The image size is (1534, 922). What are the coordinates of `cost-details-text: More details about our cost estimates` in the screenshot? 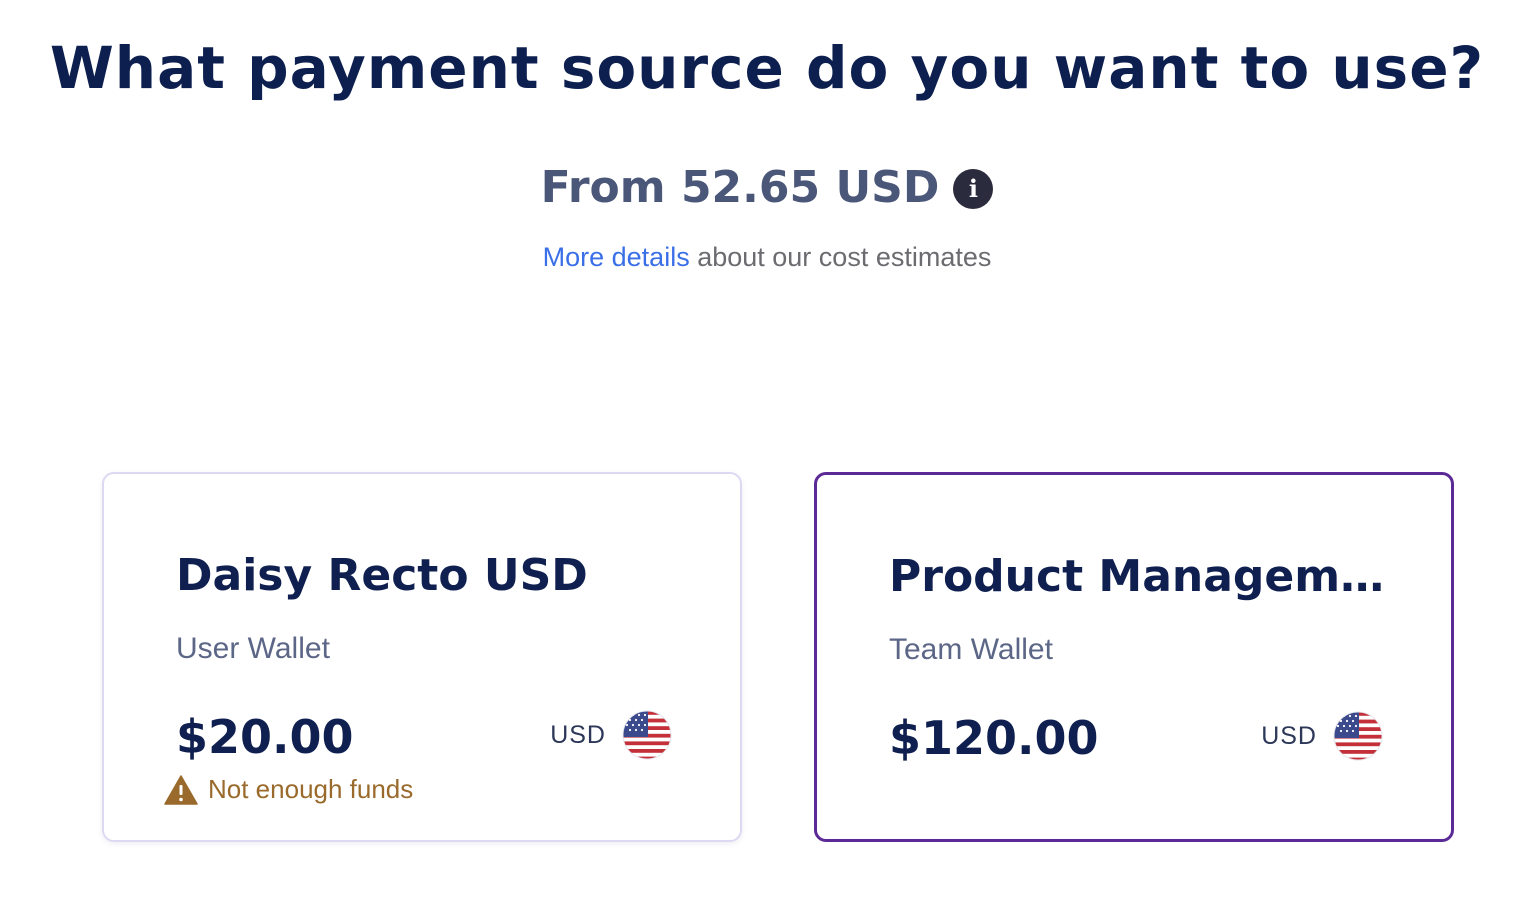 It's located at (767, 257).